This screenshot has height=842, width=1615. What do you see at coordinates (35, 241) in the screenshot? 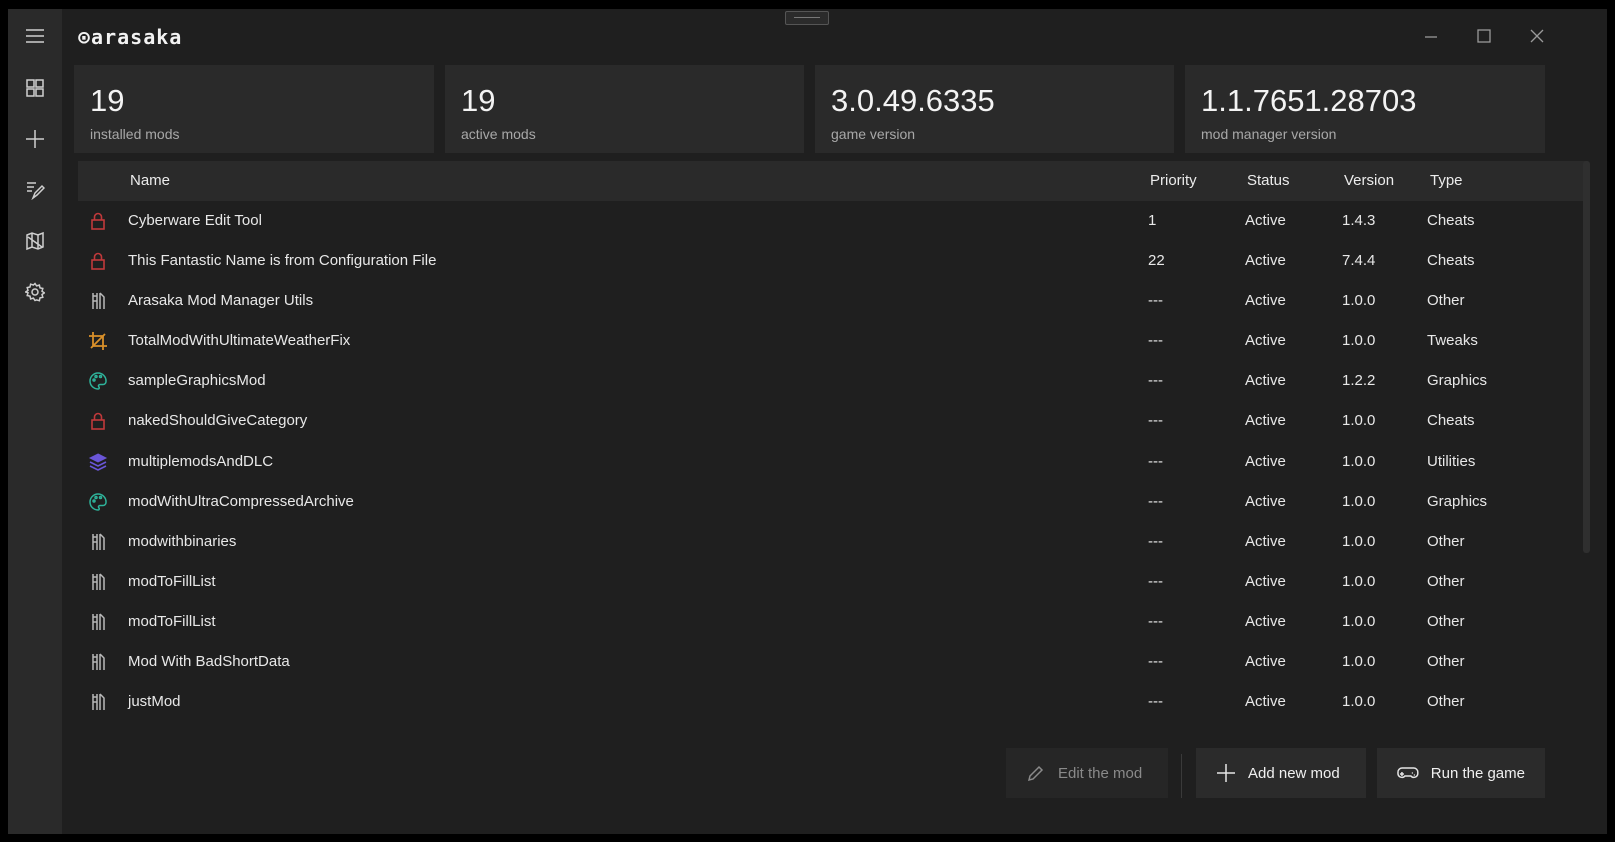
I see `map-icon` at bounding box center [35, 241].